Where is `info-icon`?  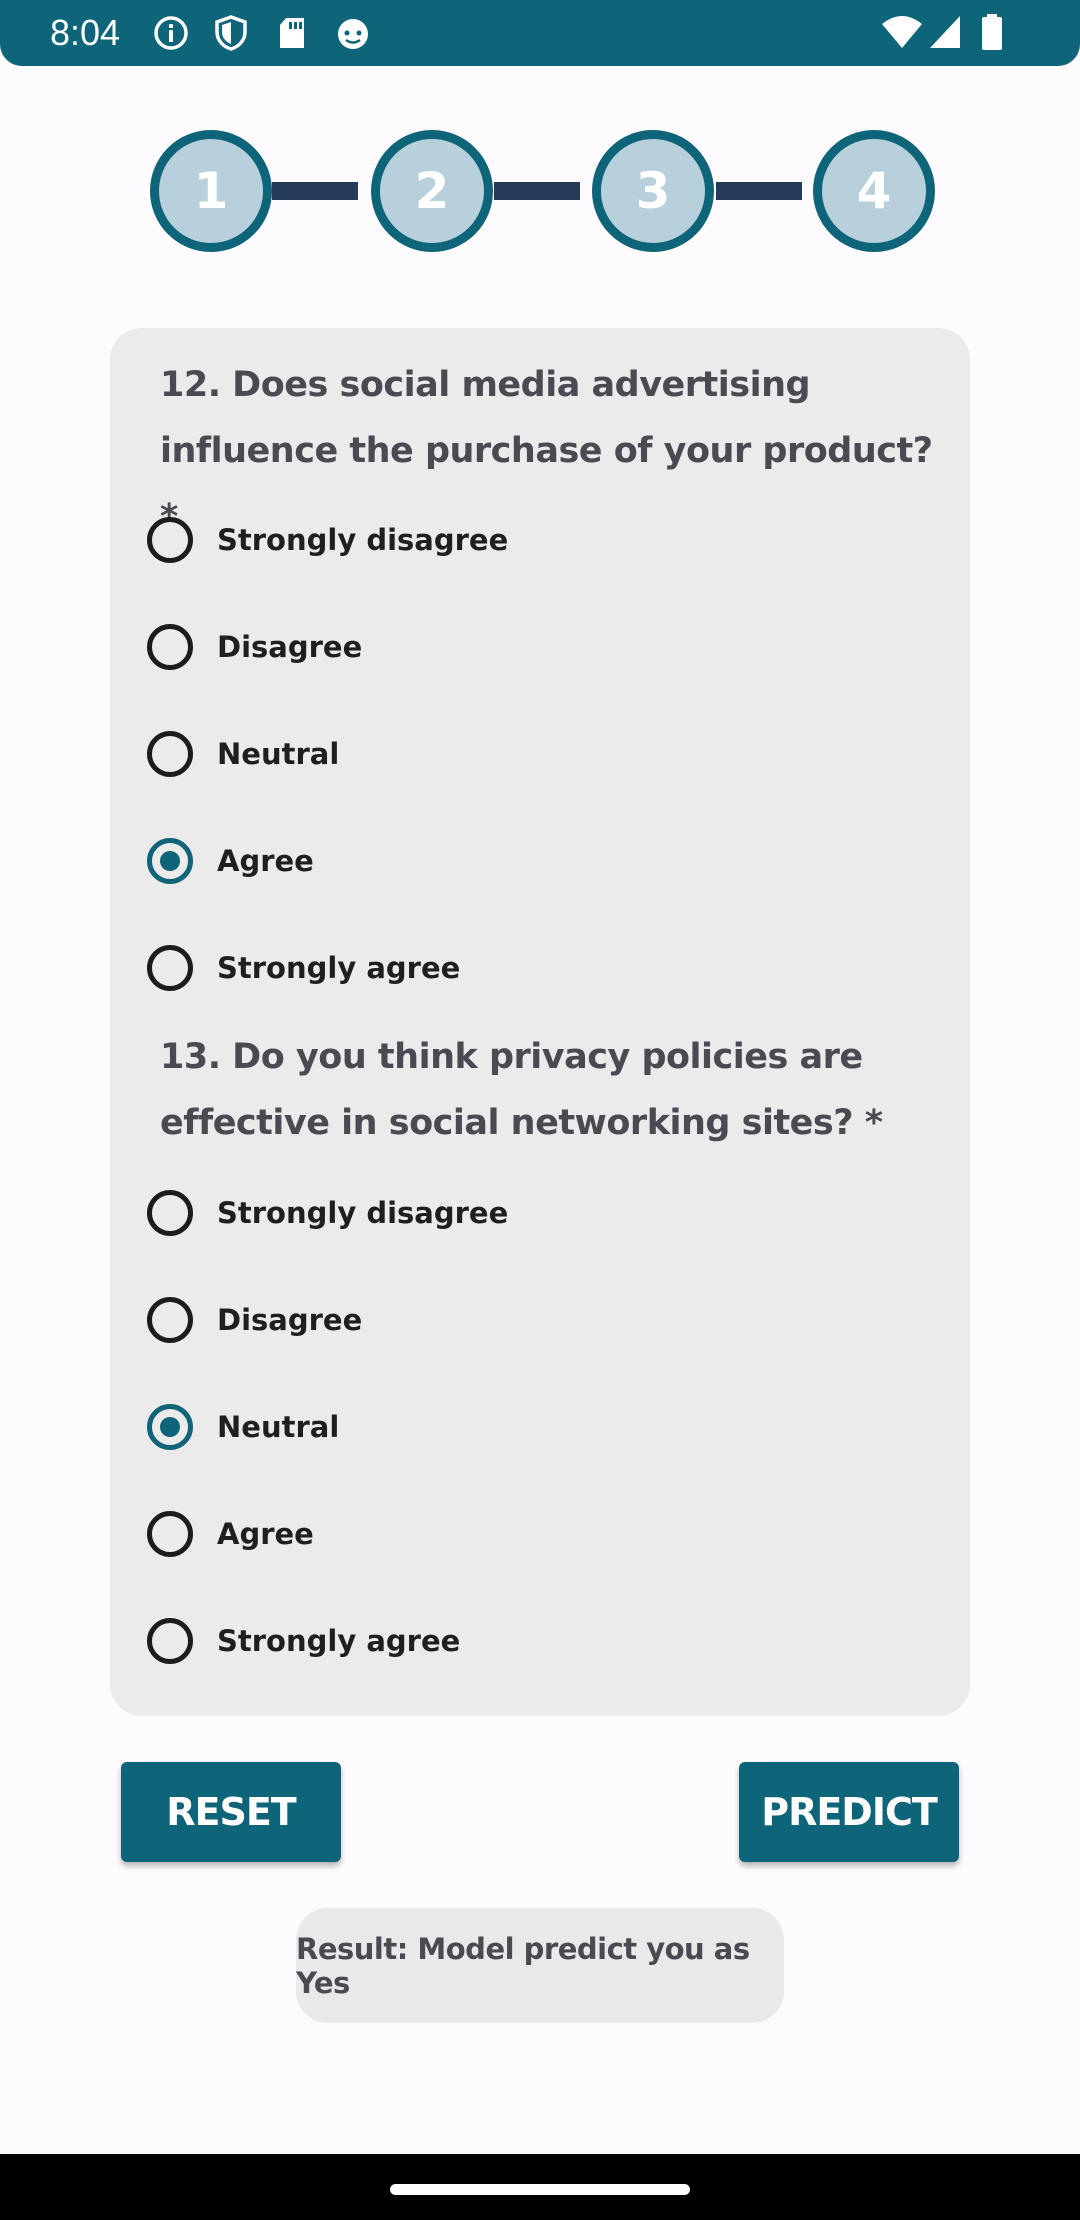
info-icon is located at coordinates (171, 33).